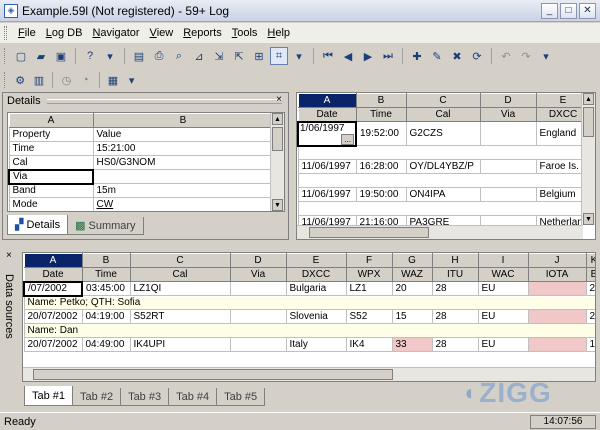 This screenshot has height=430, width=600. I want to click on wpx-cell: IK4, so click(369, 344).